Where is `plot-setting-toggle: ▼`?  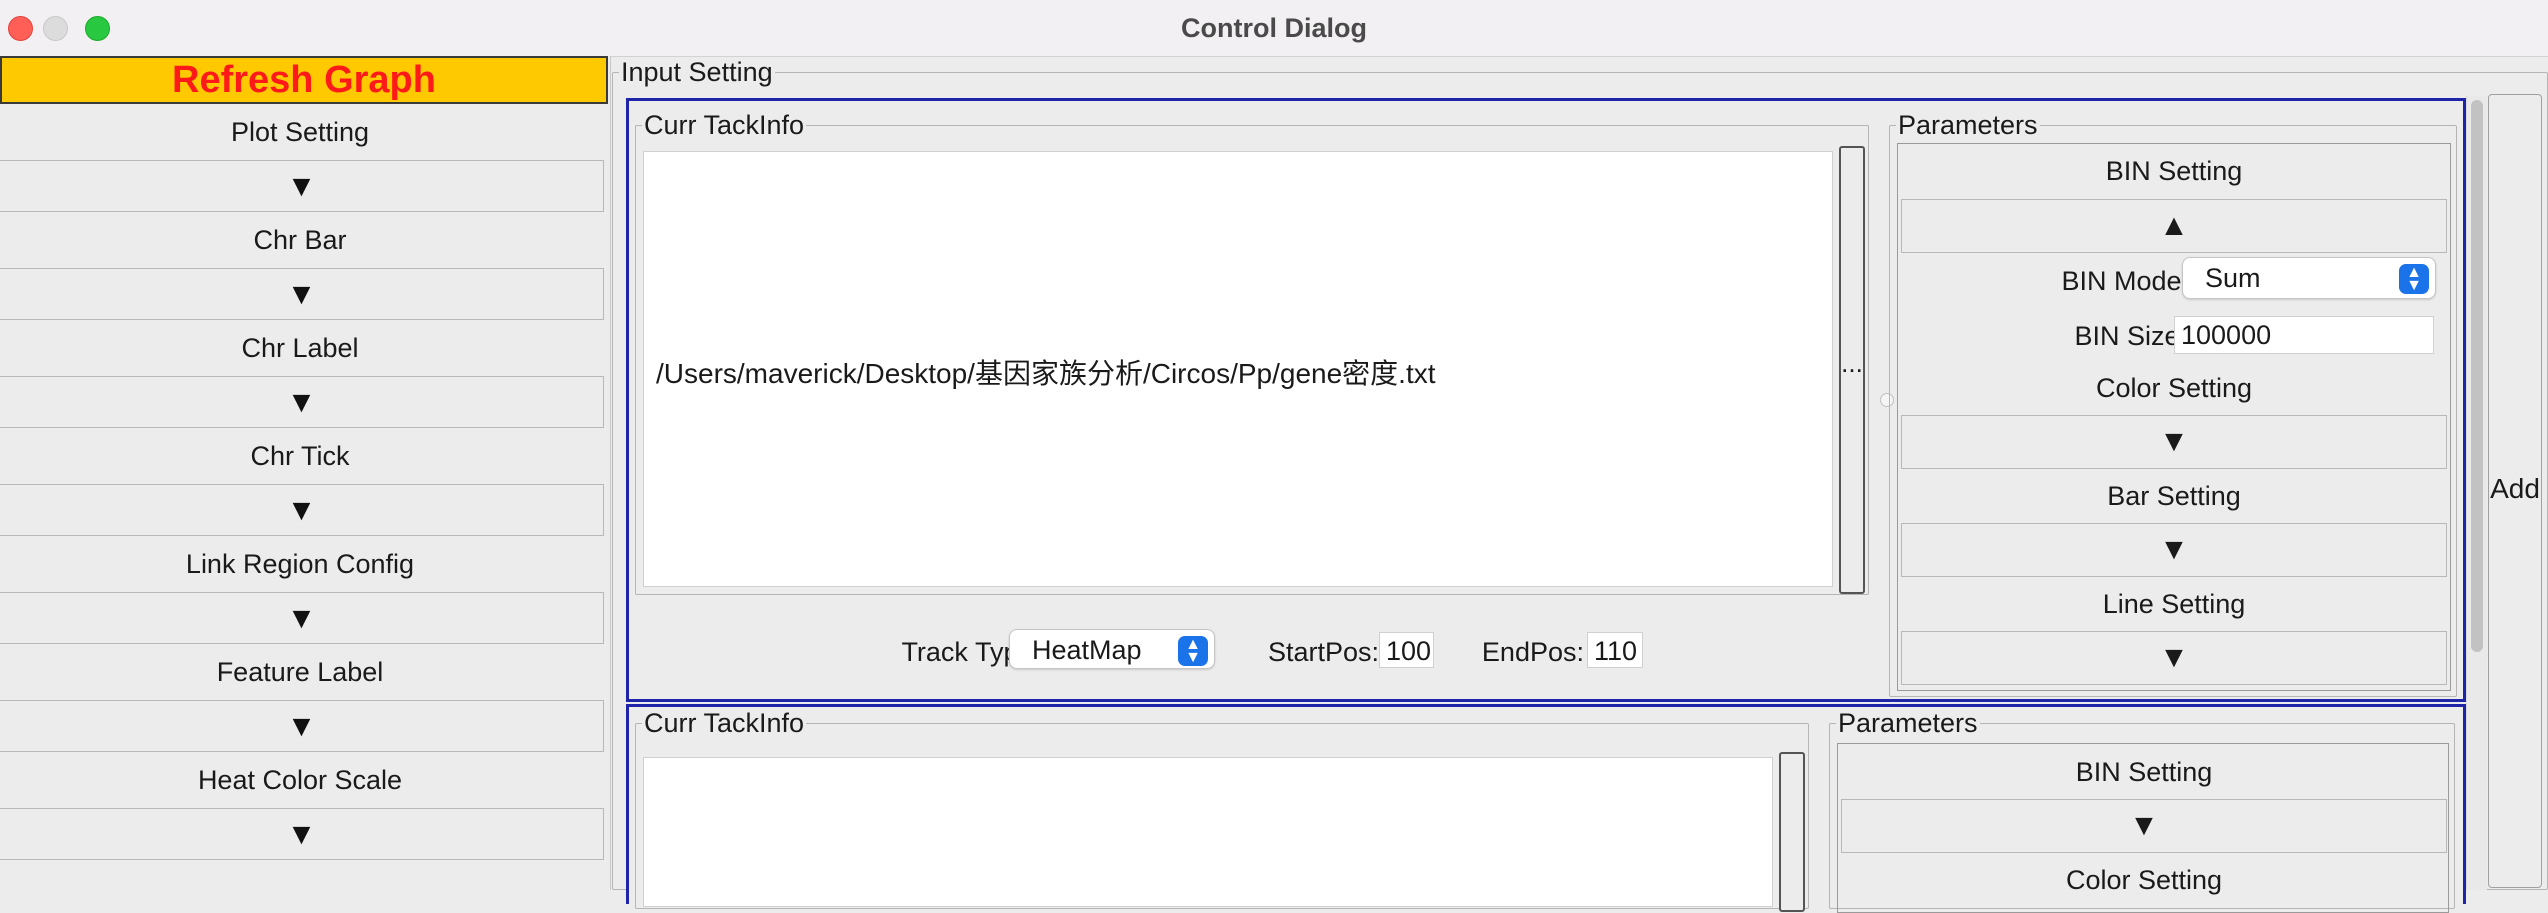 plot-setting-toggle: ▼ is located at coordinates (302, 186).